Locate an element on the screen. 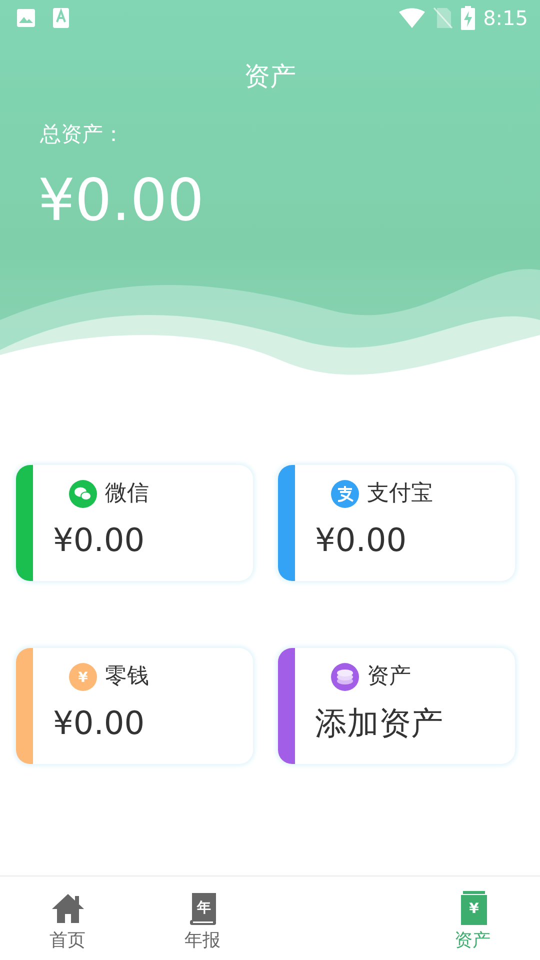 This screenshot has width=540, height=960. no-sim-icon is located at coordinates (443, 18).